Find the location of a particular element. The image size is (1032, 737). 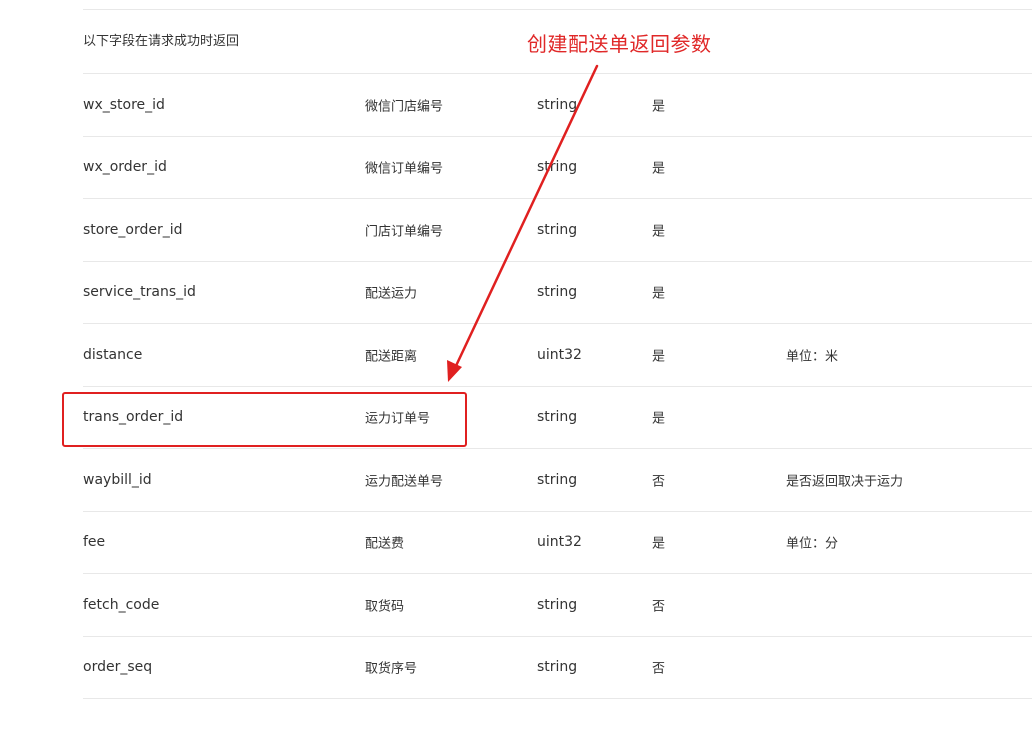

table-row: service_trans_id 配送运力 string 是 is located at coordinates (557, 293).